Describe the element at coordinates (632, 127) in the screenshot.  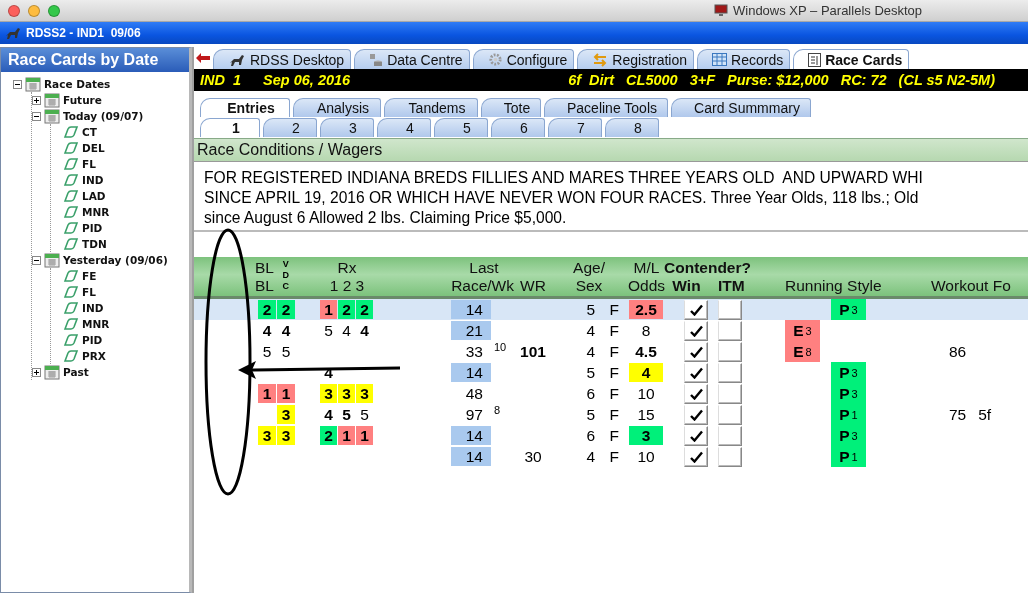
I see `race-tab: 8` at that location.